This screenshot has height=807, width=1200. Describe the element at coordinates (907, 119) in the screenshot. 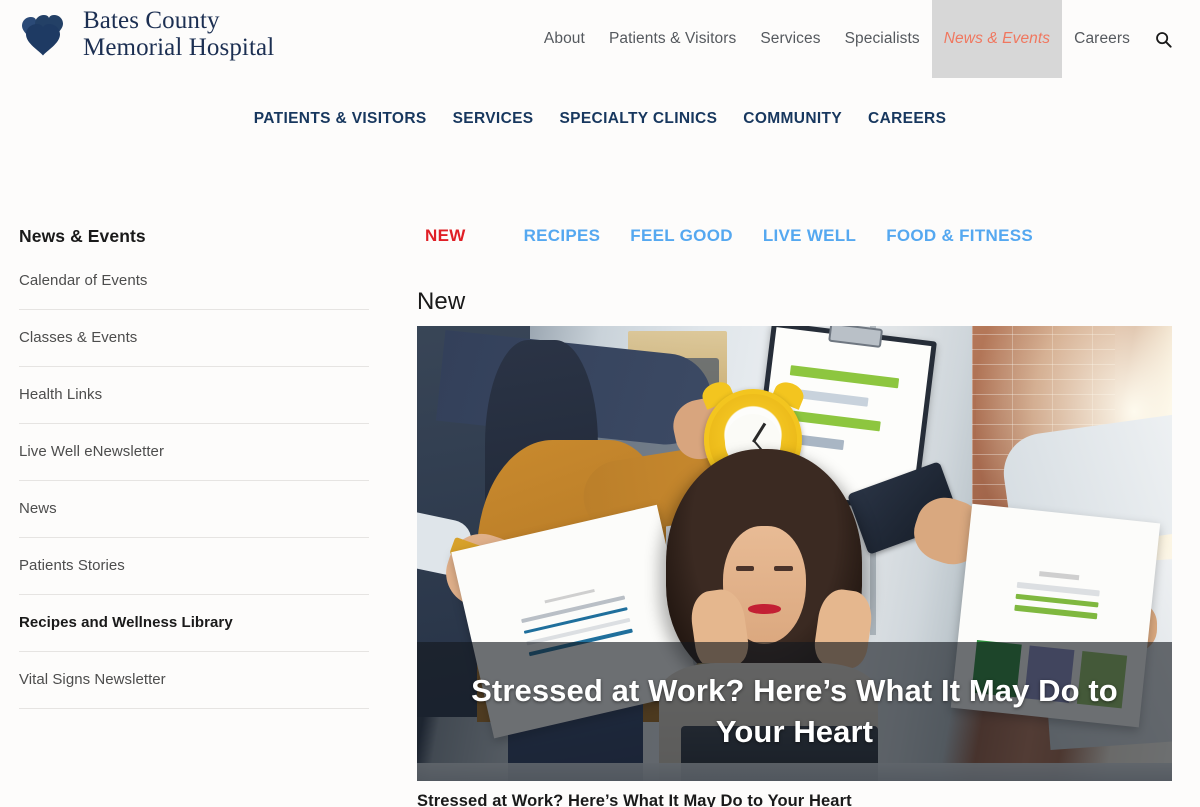

I see `subnav-item-careers: CAREERS` at that location.